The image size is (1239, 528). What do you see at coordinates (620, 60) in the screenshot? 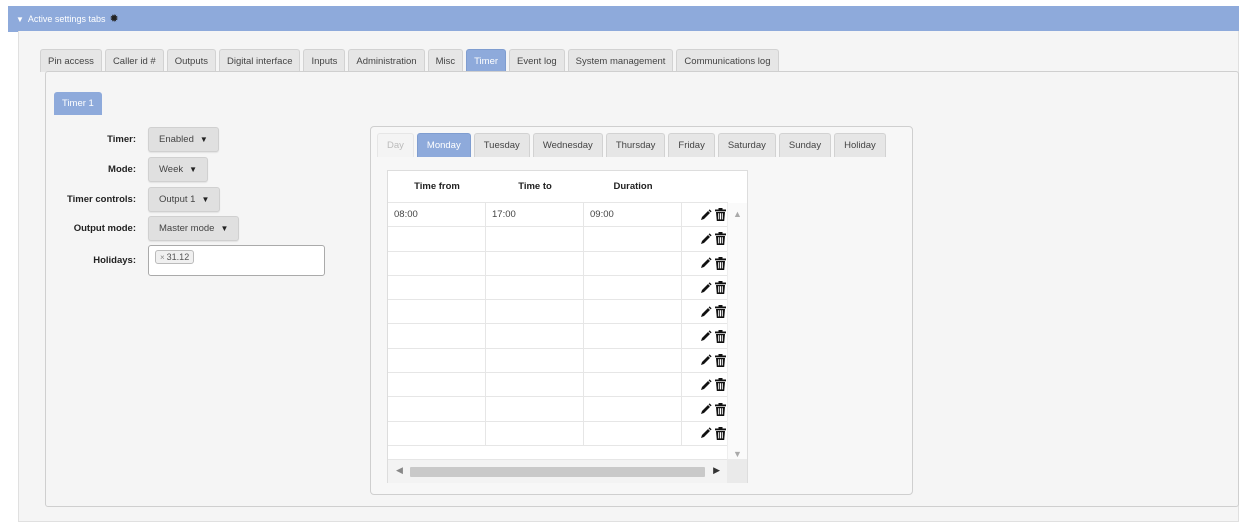
I see `tab-system-management: System management` at bounding box center [620, 60].